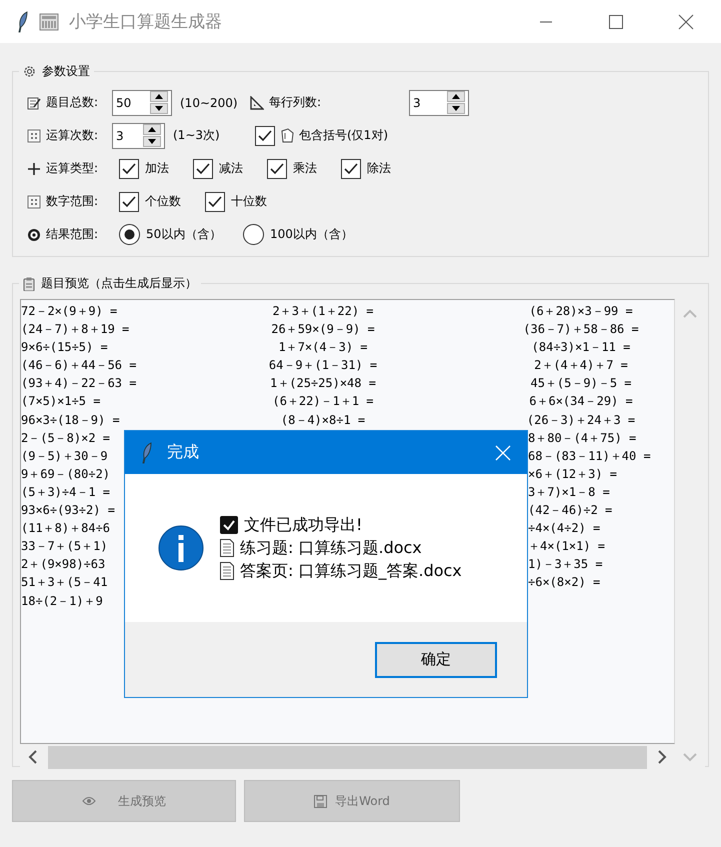 The width and height of the screenshot is (721, 847). Describe the element at coordinates (75, 329) in the screenshot. I see `expression-text: (24－7)＋8＋19 =` at that location.